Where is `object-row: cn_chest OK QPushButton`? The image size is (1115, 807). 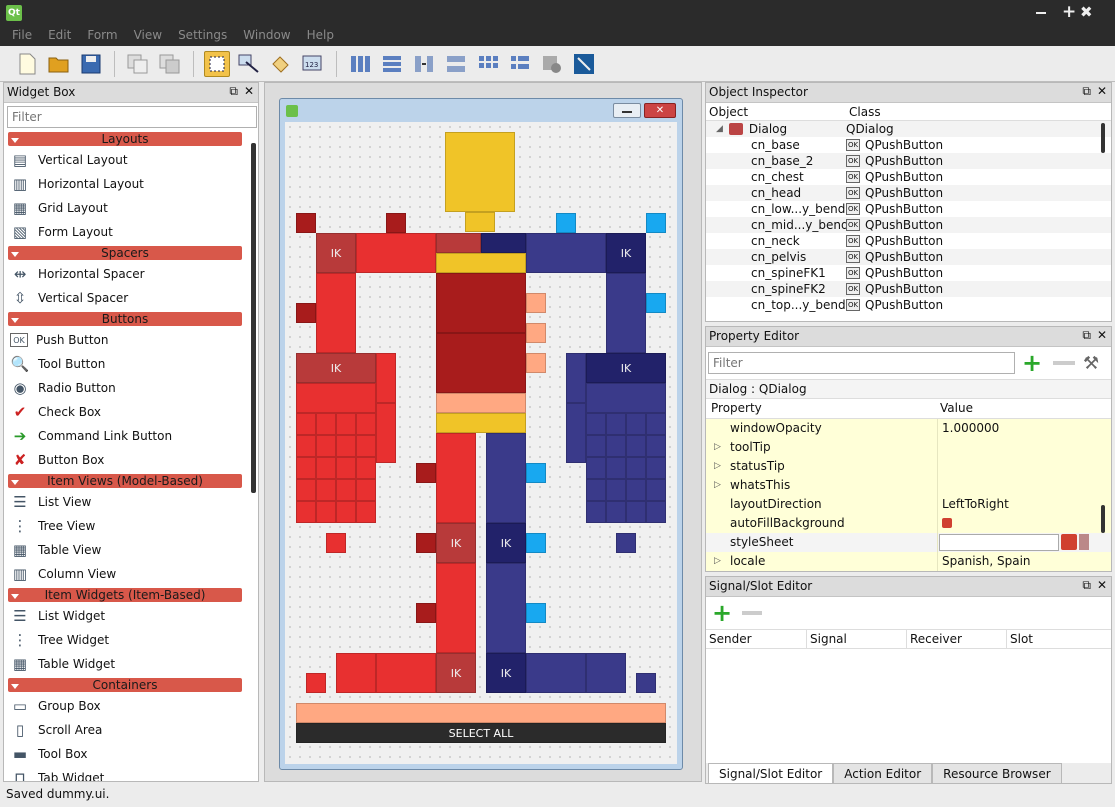 object-row: cn_chest OK QPushButton is located at coordinates (908, 177).